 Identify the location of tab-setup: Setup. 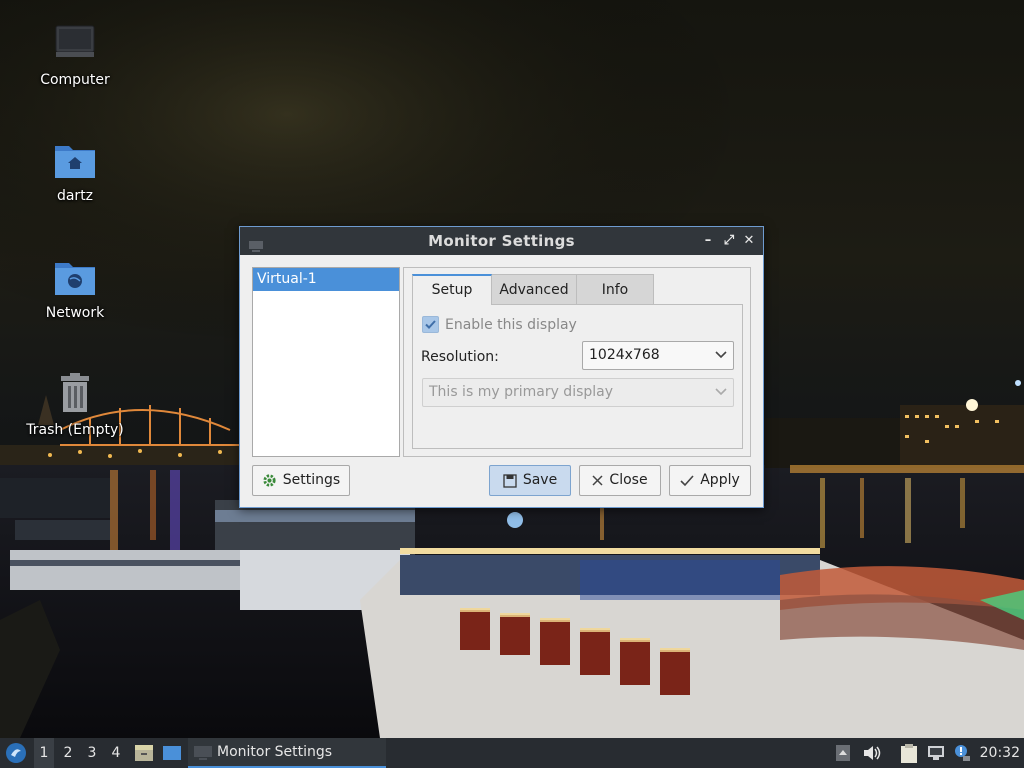
(452, 289).